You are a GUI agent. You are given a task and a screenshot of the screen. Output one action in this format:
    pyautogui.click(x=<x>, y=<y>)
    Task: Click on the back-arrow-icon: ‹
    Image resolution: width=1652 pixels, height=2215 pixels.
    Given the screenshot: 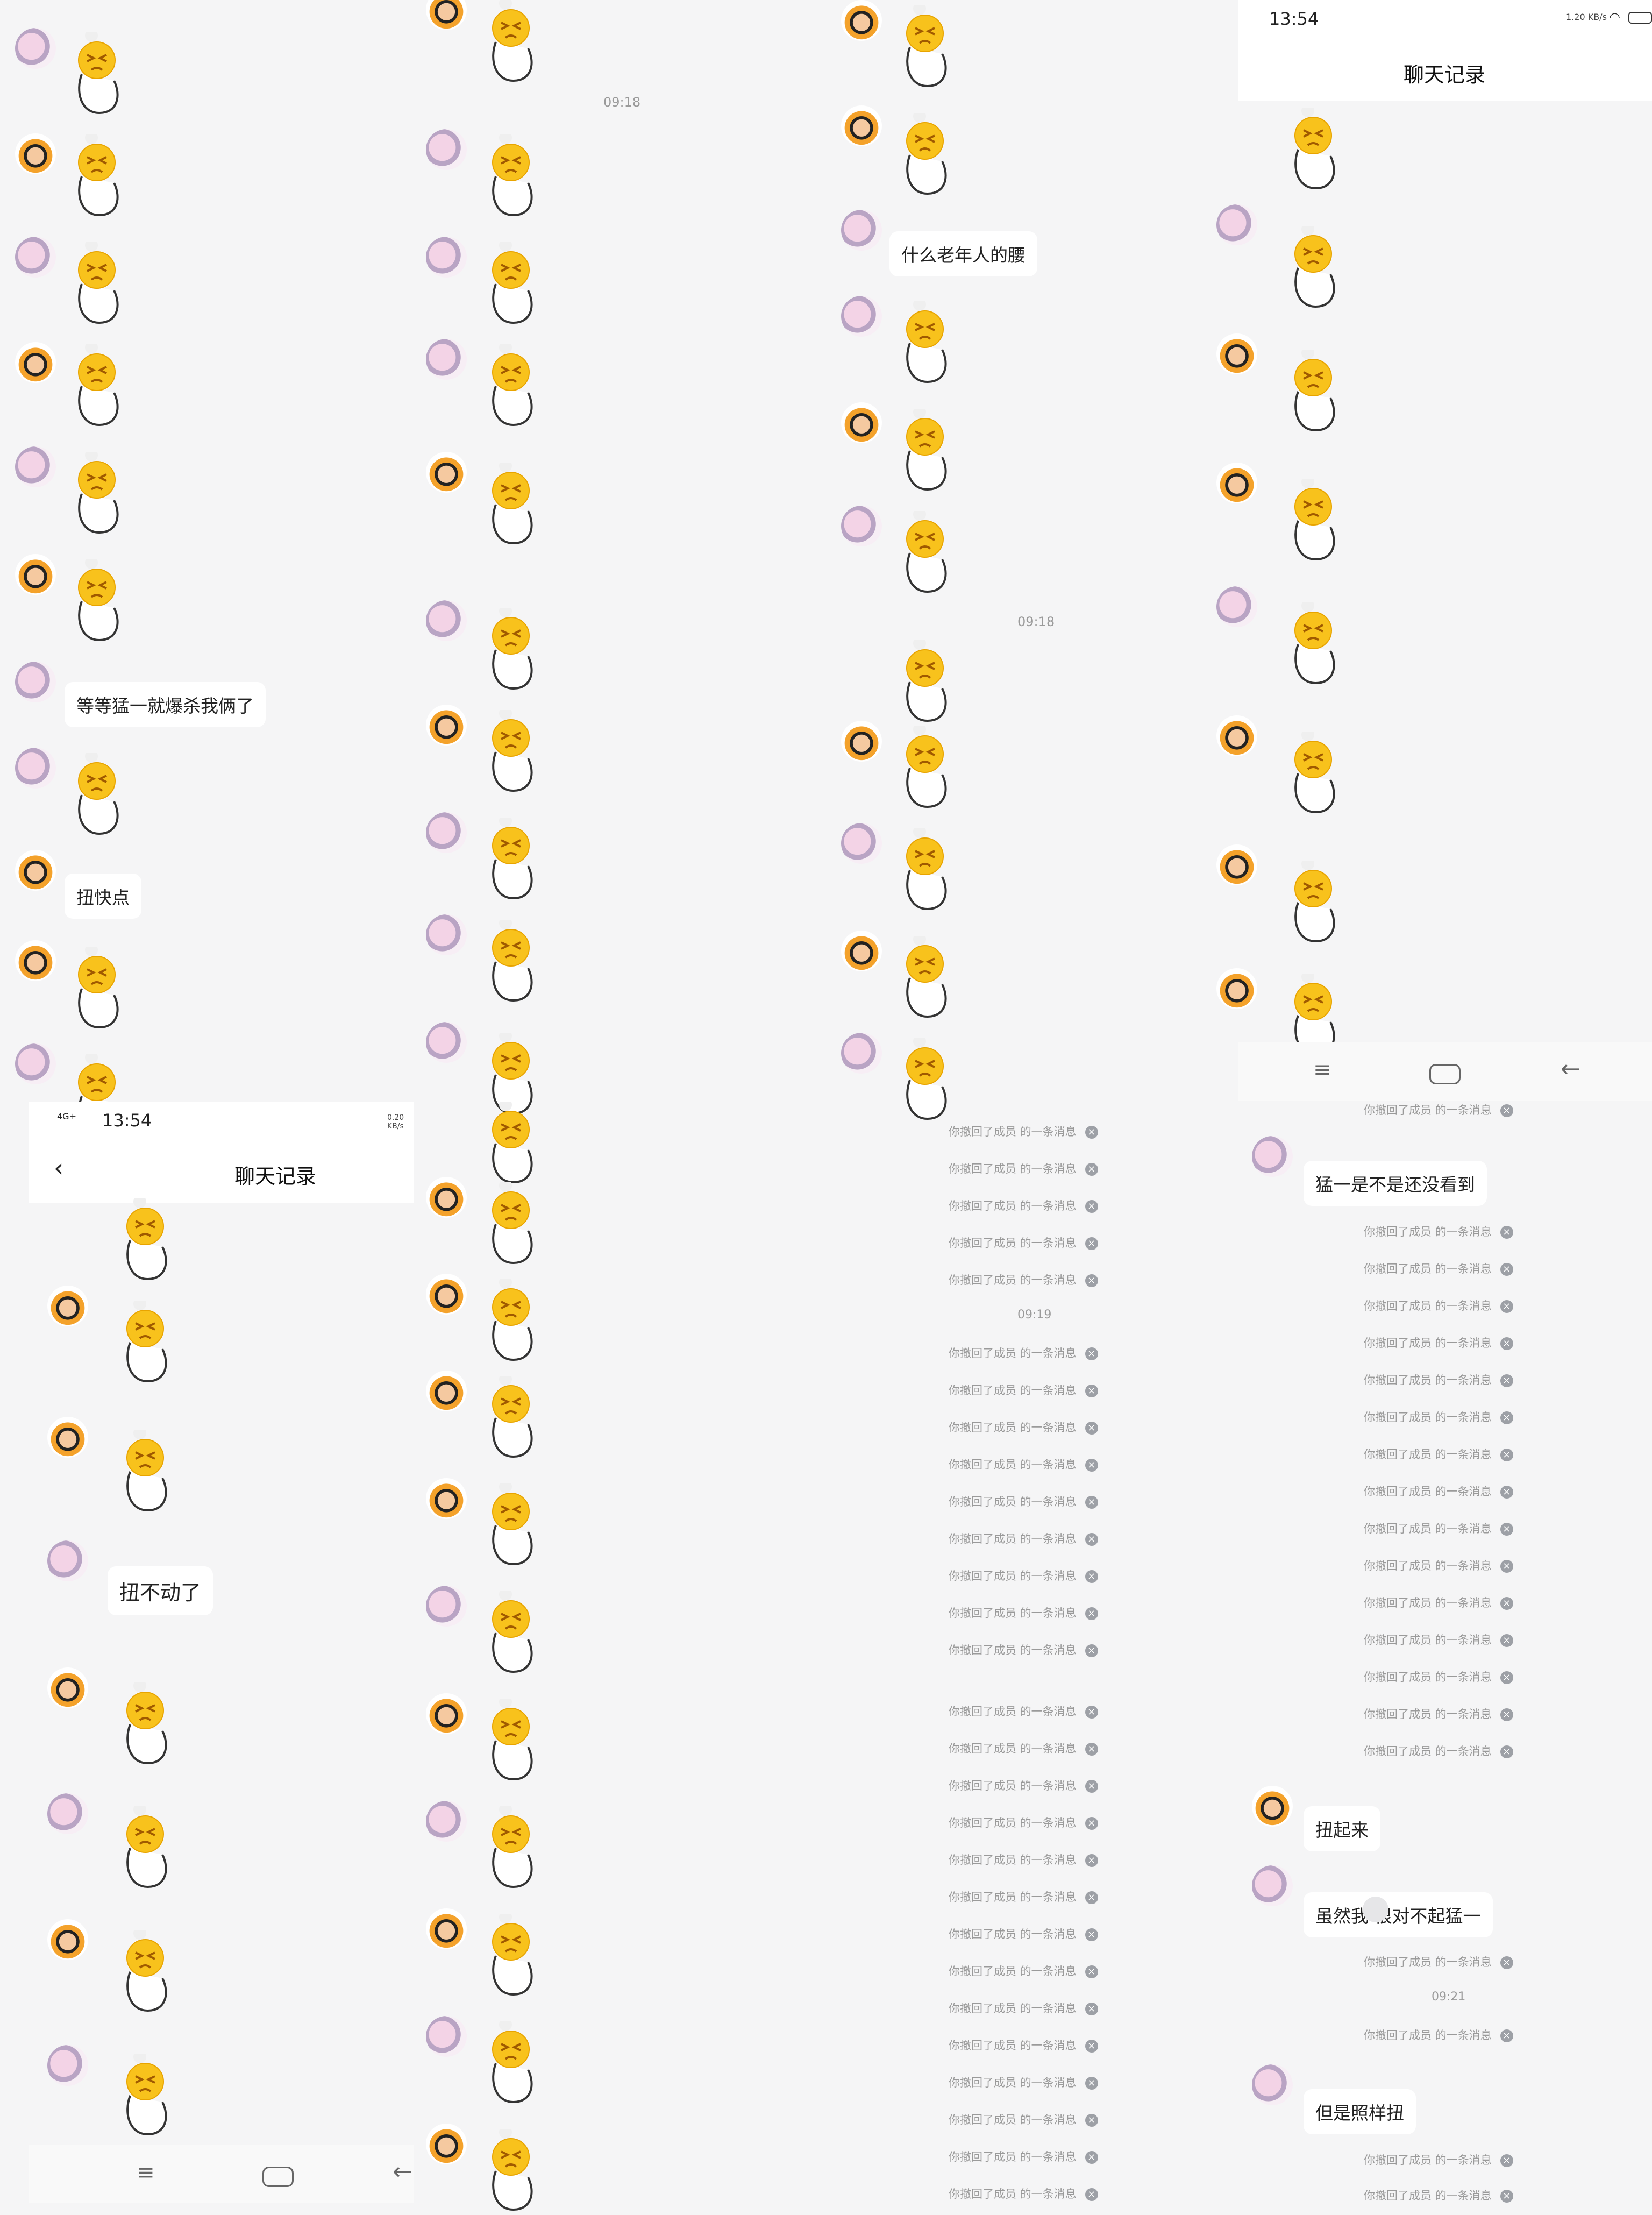 What is the action you would take?
    pyautogui.click(x=58, y=1167)
    